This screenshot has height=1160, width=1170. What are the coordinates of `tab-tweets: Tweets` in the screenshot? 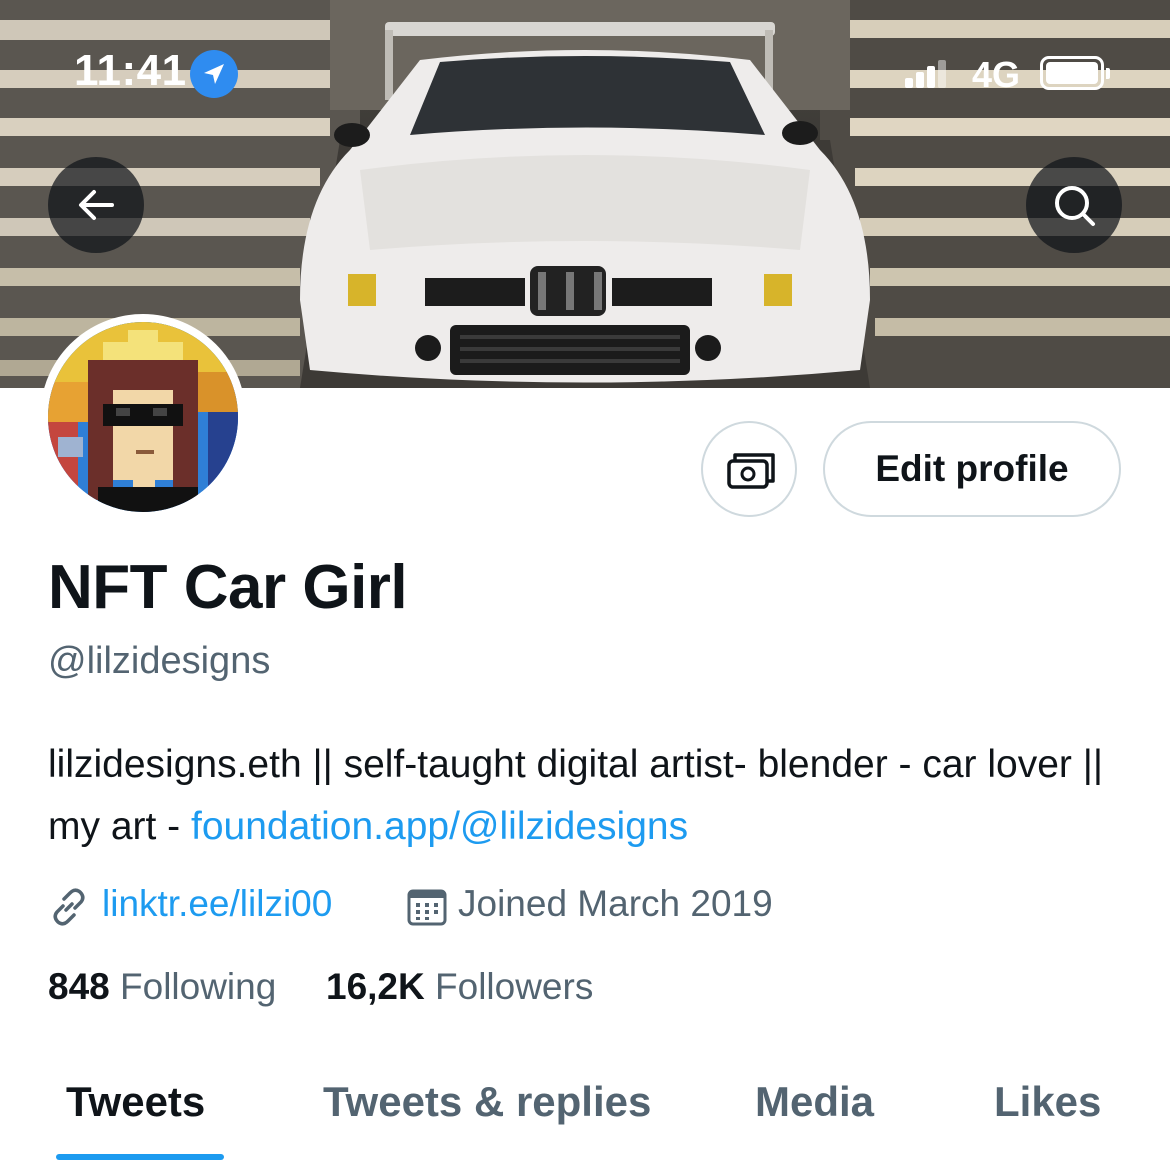 It's located at (135, 1102).